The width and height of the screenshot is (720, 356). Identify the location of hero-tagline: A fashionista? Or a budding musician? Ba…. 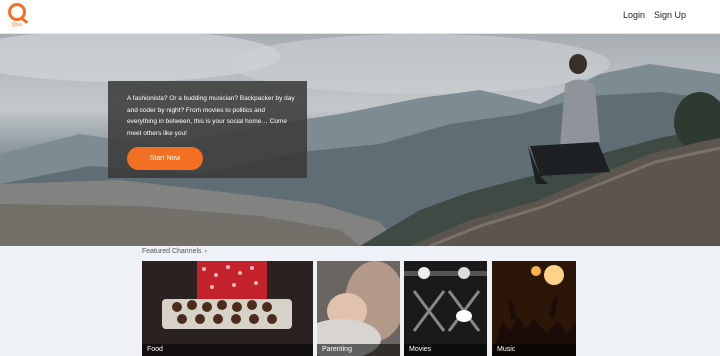
(211, 116).